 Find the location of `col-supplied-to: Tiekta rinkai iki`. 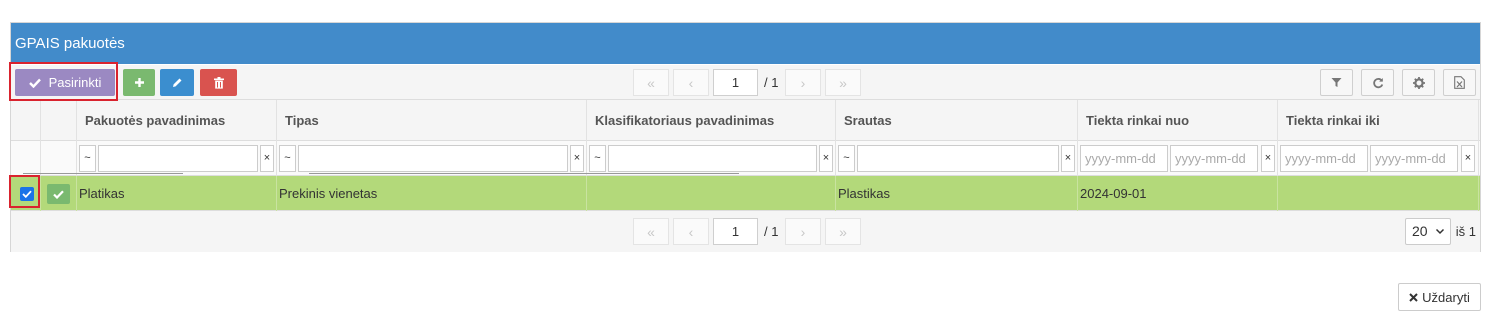

col-supplied-to: Tiekta rinkai iki is located at coordinates (1378, 120).